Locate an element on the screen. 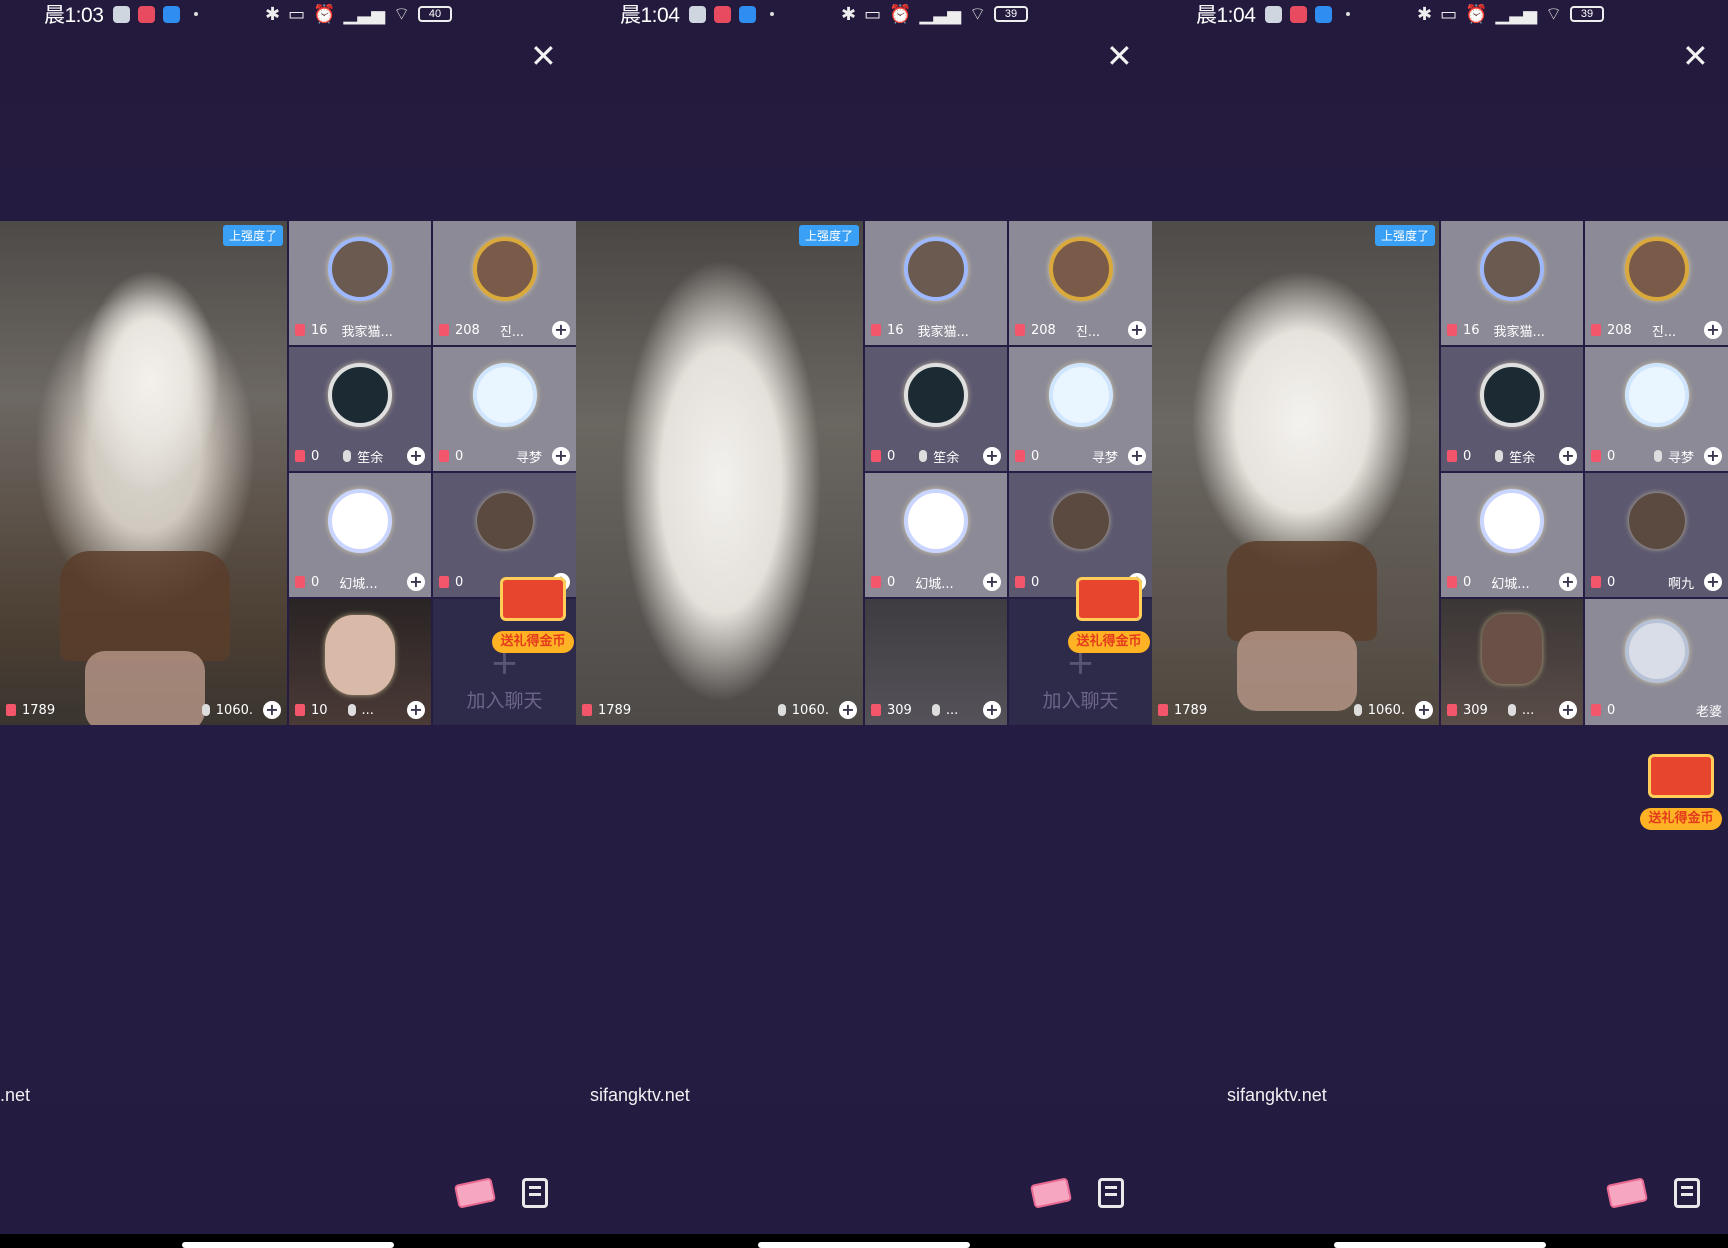 Image resolution: width=1728 pixels, height=1248 pixels. seat-name: 啊九 is located at coordinates (1680, 584).